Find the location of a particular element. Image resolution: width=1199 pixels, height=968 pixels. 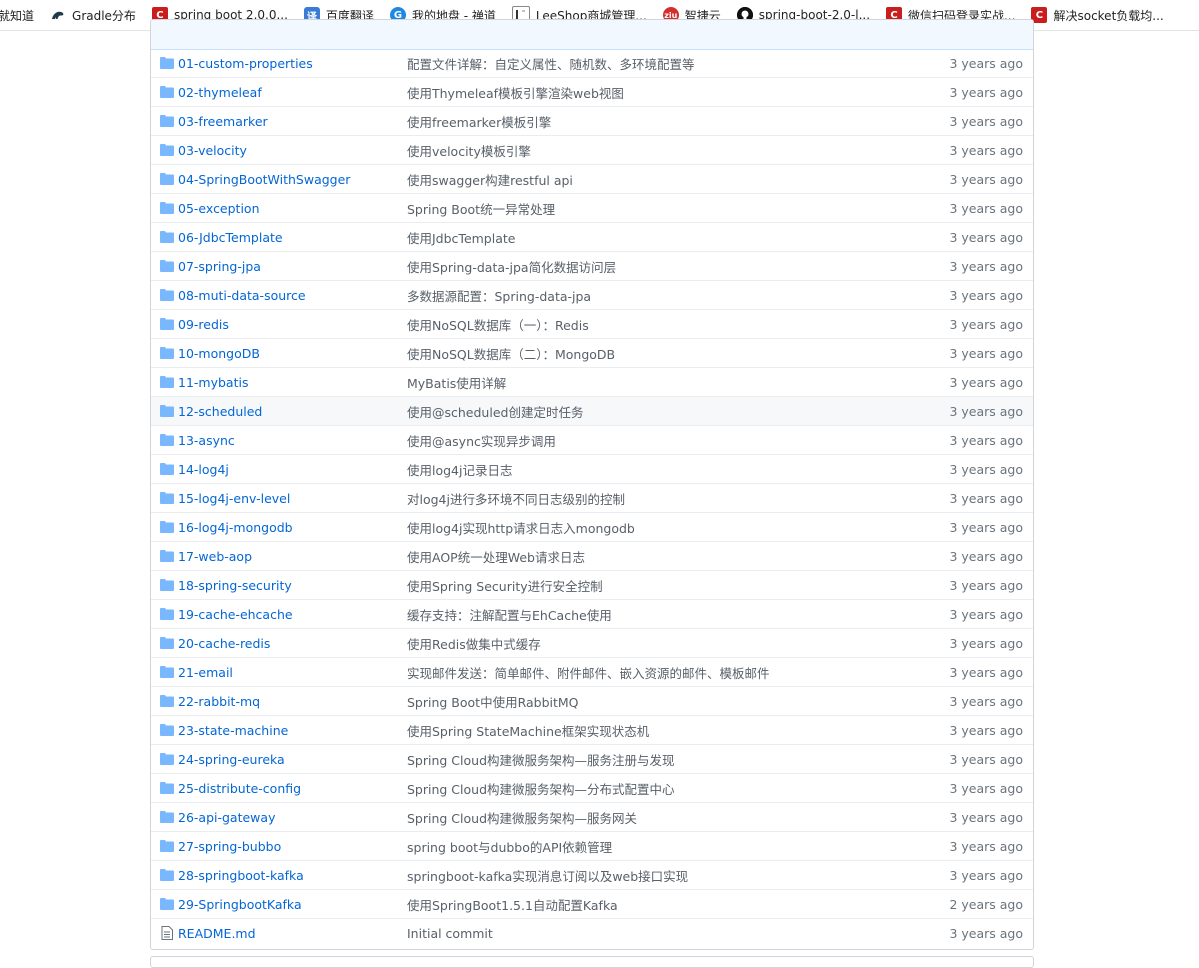

file-row: 05-exception Spring Boot统一异常处理 3 years ago is located at coordinates (592, 208).